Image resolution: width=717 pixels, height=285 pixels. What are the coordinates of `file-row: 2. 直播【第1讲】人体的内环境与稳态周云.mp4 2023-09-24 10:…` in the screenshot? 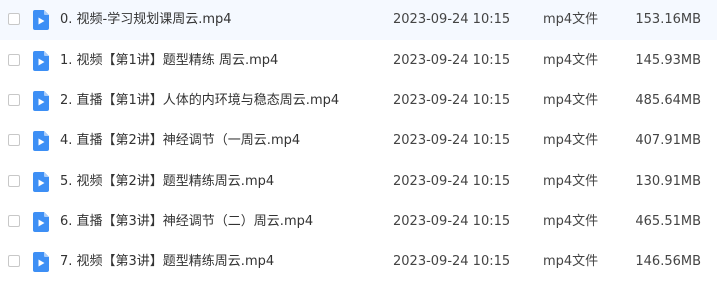 It's located at (358, 101).